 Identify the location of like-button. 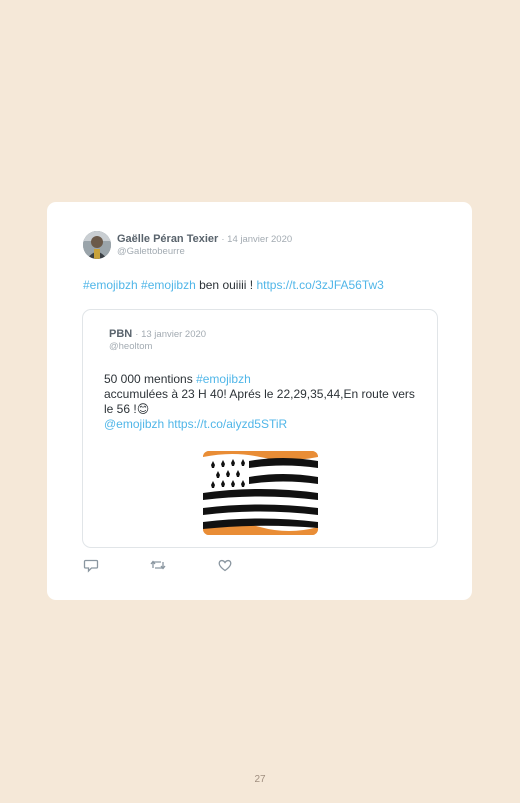
(225, 565).